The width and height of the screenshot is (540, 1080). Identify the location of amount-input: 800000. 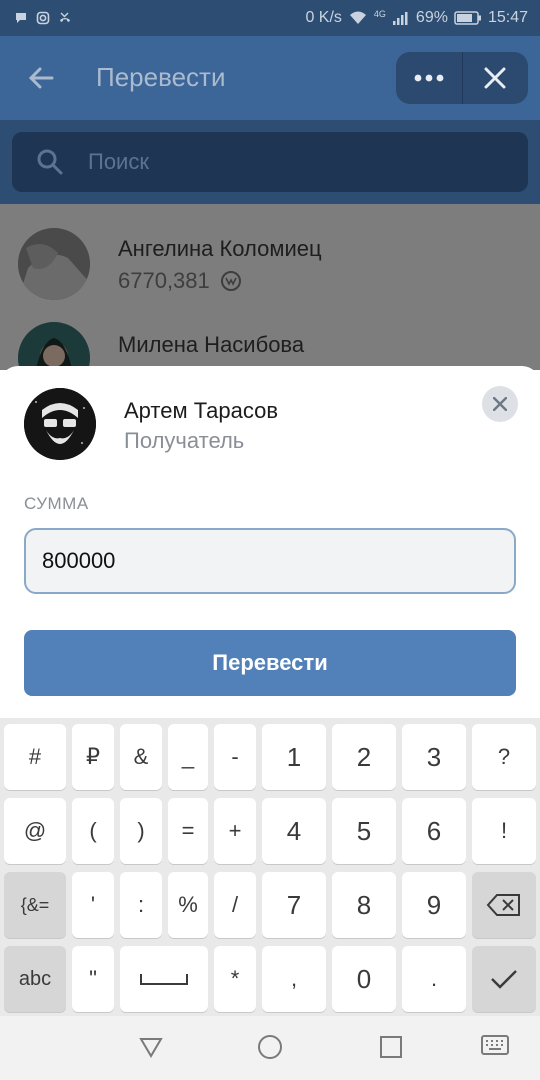
(270, 561).